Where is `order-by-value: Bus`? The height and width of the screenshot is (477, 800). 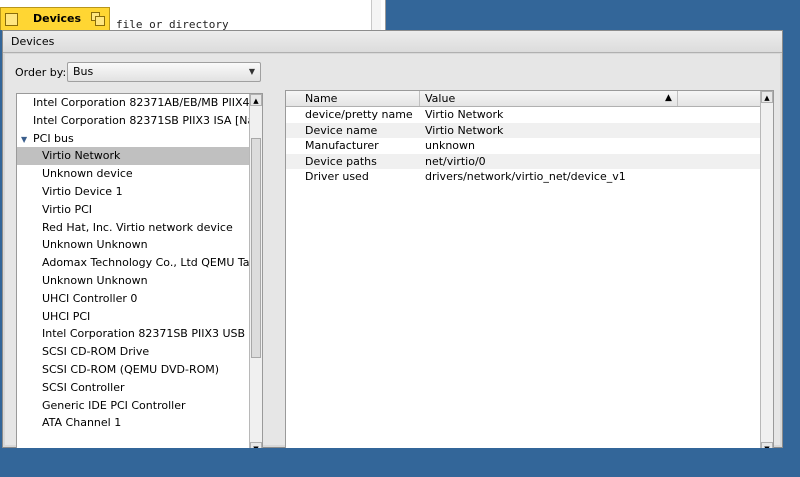
order-by-value: Bus is located at coordinates (83, 71).